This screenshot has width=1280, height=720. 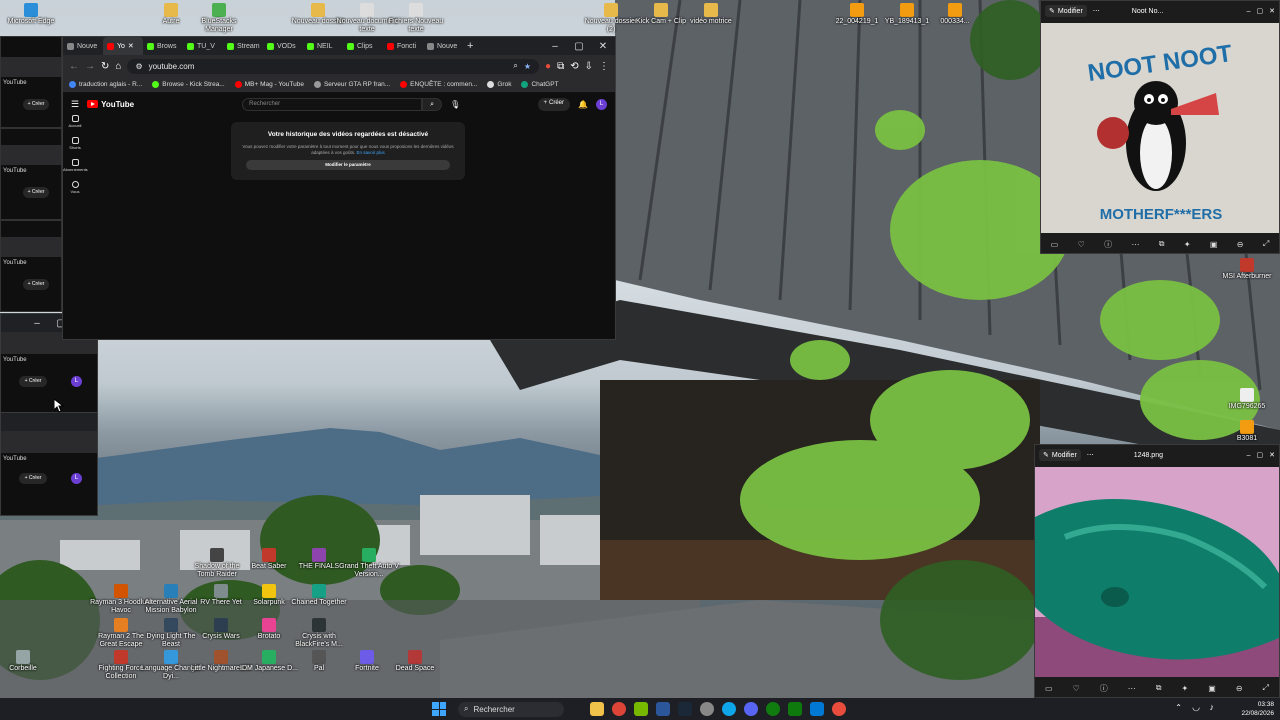 I want to click on search-icon: ⌕, so click(x=432, y=104).